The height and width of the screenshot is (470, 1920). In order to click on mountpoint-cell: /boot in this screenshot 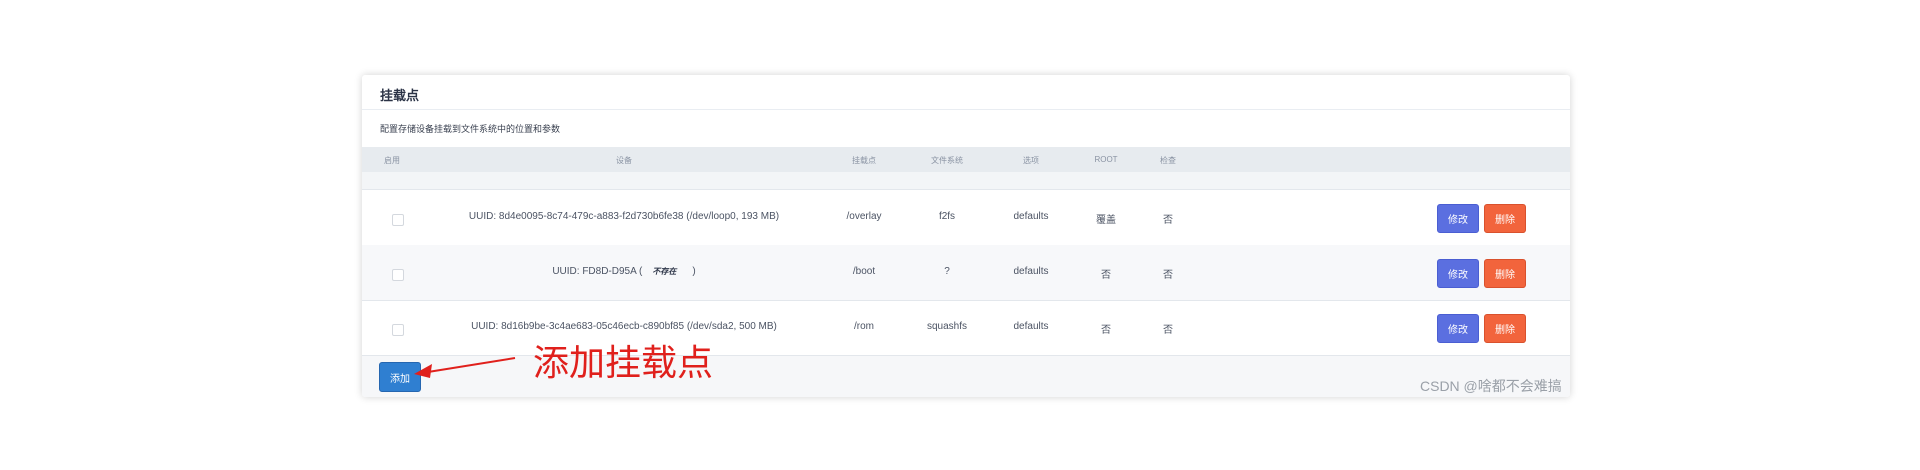, I will do `click(864, 271)`.